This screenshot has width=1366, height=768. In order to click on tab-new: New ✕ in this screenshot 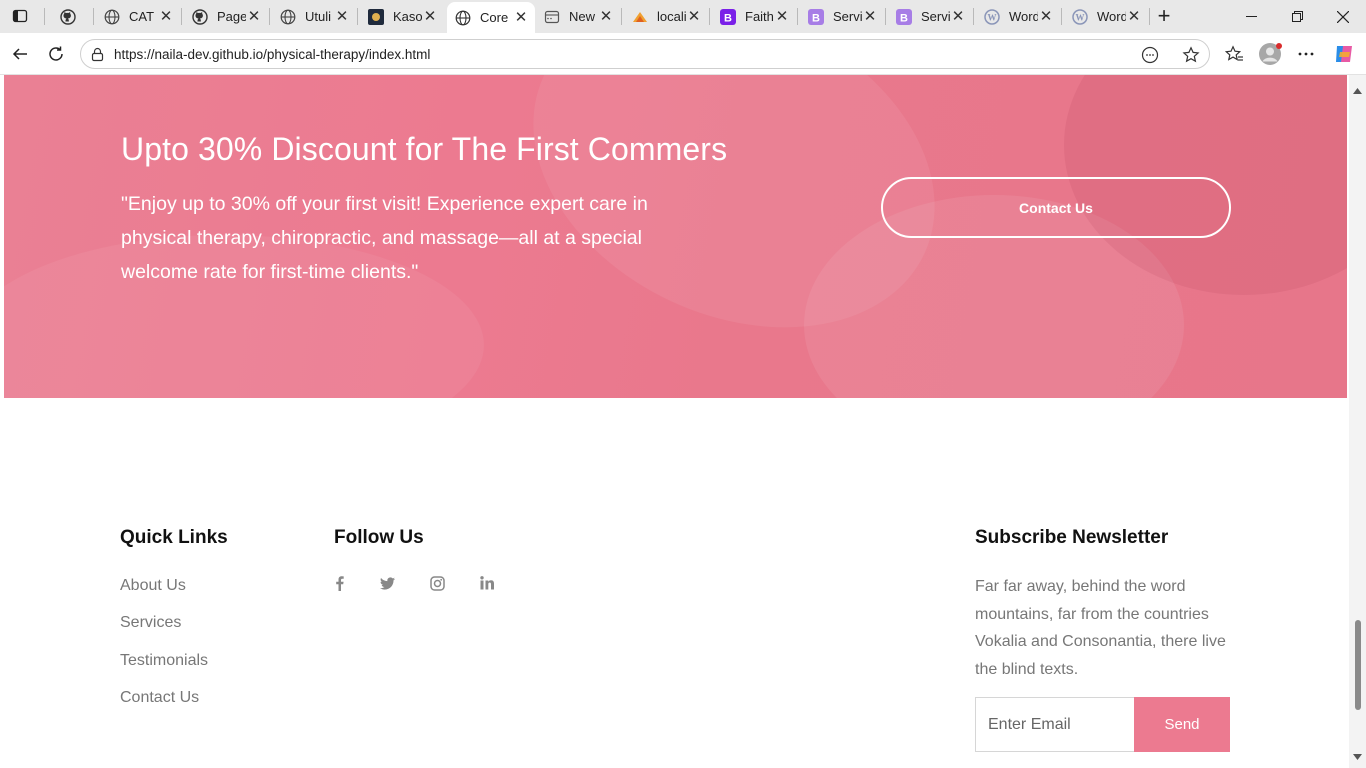, I will do `click(578, 16)`.